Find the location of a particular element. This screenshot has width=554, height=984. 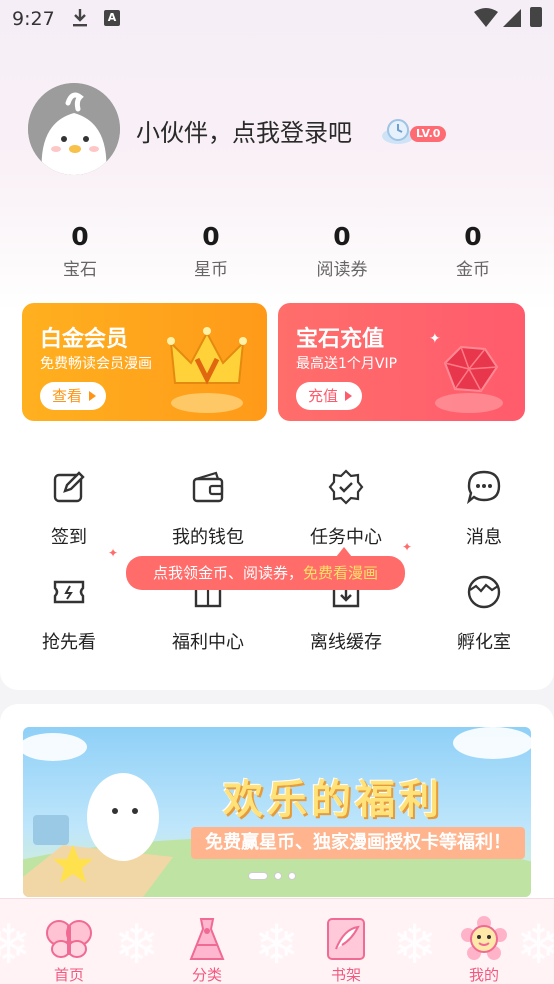

flower-face-icon is located at coordinates (484, 938).